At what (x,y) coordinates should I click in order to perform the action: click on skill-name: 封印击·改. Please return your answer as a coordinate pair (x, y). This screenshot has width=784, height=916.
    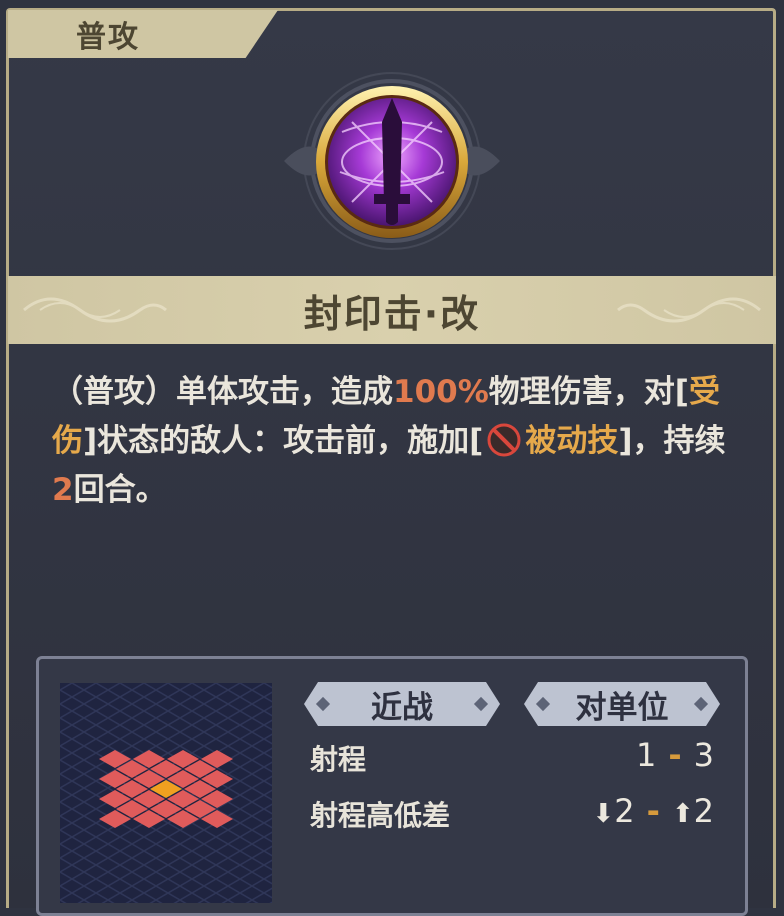
    Looking at the image, I should click on (392, 313).